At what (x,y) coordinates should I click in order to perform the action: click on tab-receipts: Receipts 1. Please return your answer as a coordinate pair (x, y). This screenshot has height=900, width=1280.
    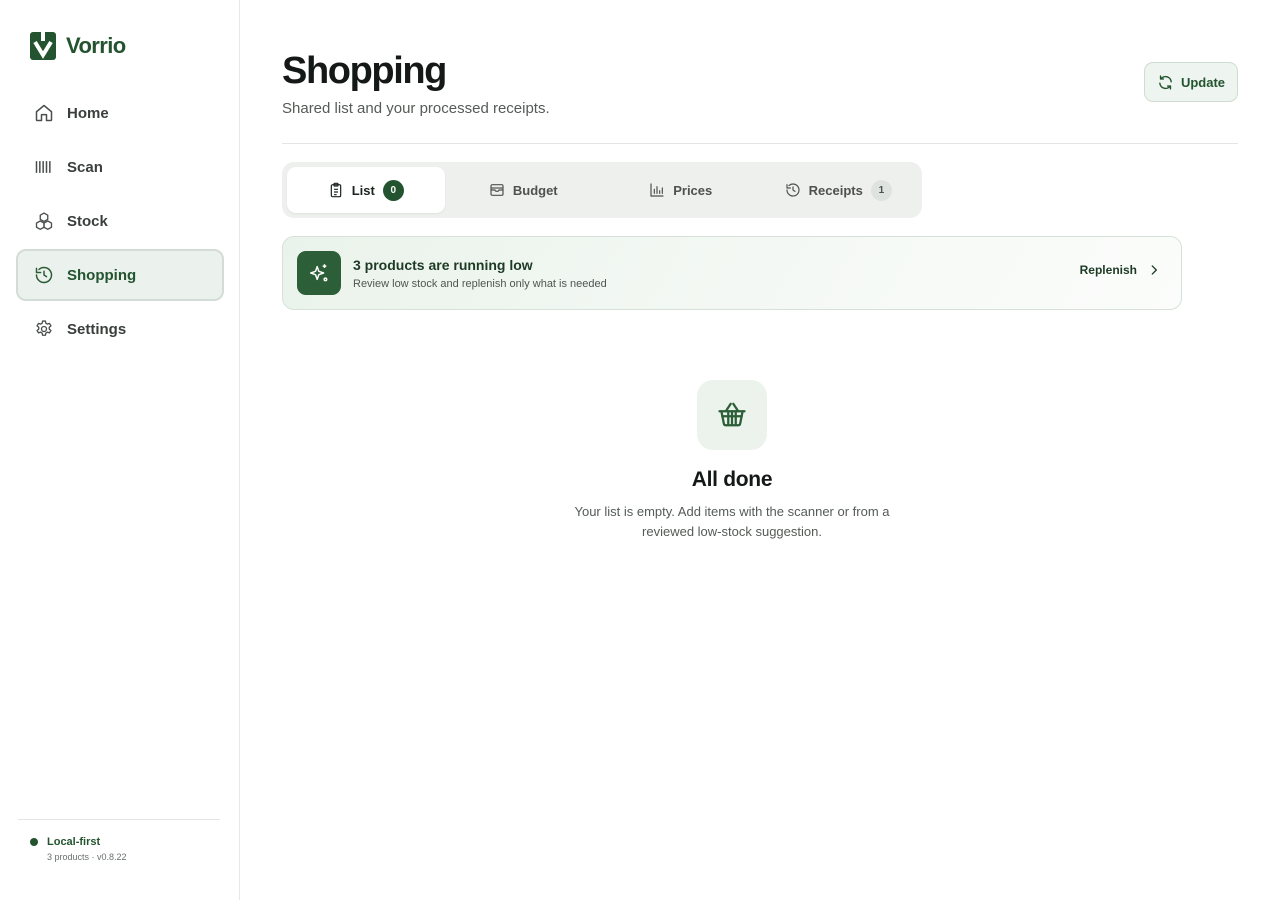
    Looking at the image, I should click on (839, 190).